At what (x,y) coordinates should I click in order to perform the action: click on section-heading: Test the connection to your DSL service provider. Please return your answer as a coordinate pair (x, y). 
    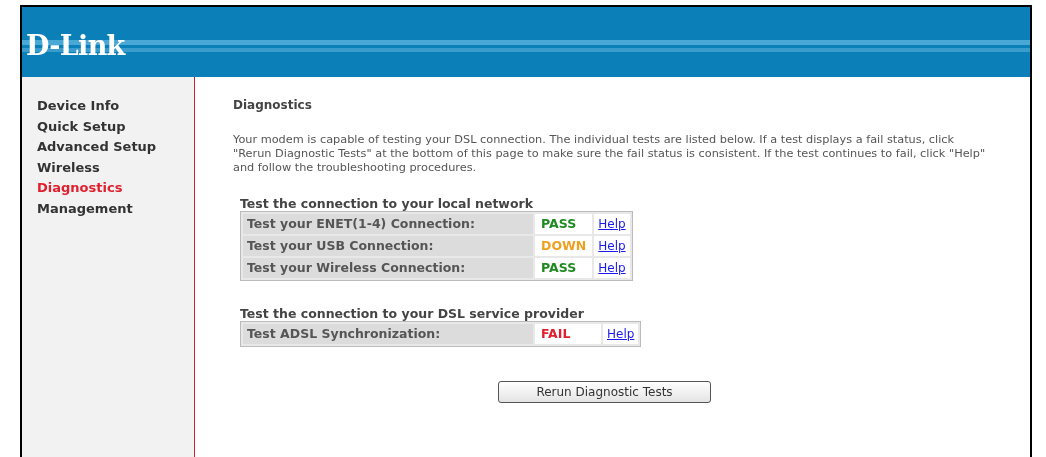
    Looking at the image, I should click on (412, 314).